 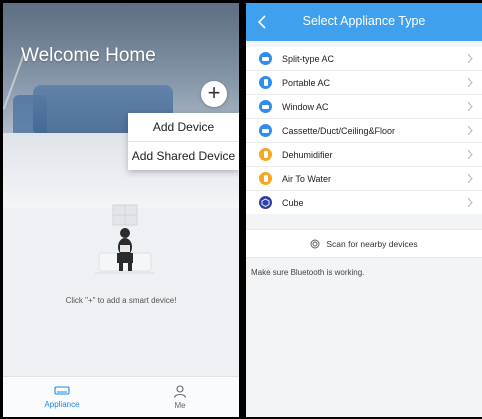 I want to click on list-item-cassette: Cassette/Duct/Ceiling&Floor, so click(x=364, y=131).